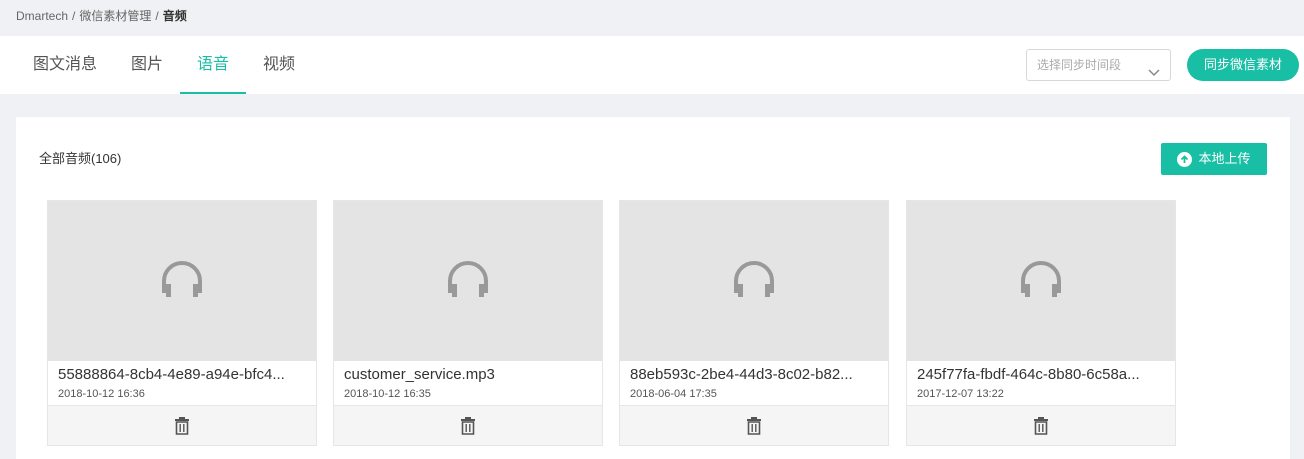 The width and height of the screenshot is (1304, 459). What do you see at coordinates (80, 158) in the screenshot?
I see `panel-title: 全部音频(106)` at bounding box center [80, 158].